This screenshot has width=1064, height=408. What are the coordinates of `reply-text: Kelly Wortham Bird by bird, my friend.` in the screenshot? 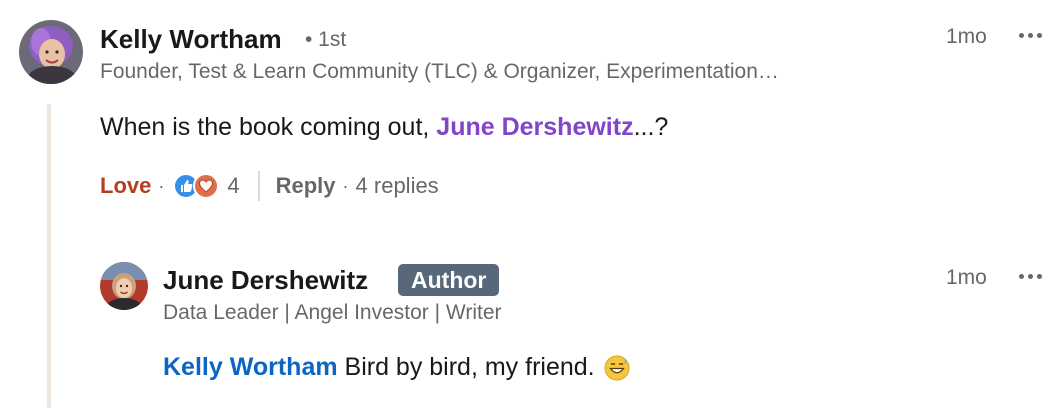 It's located at (396, 367).